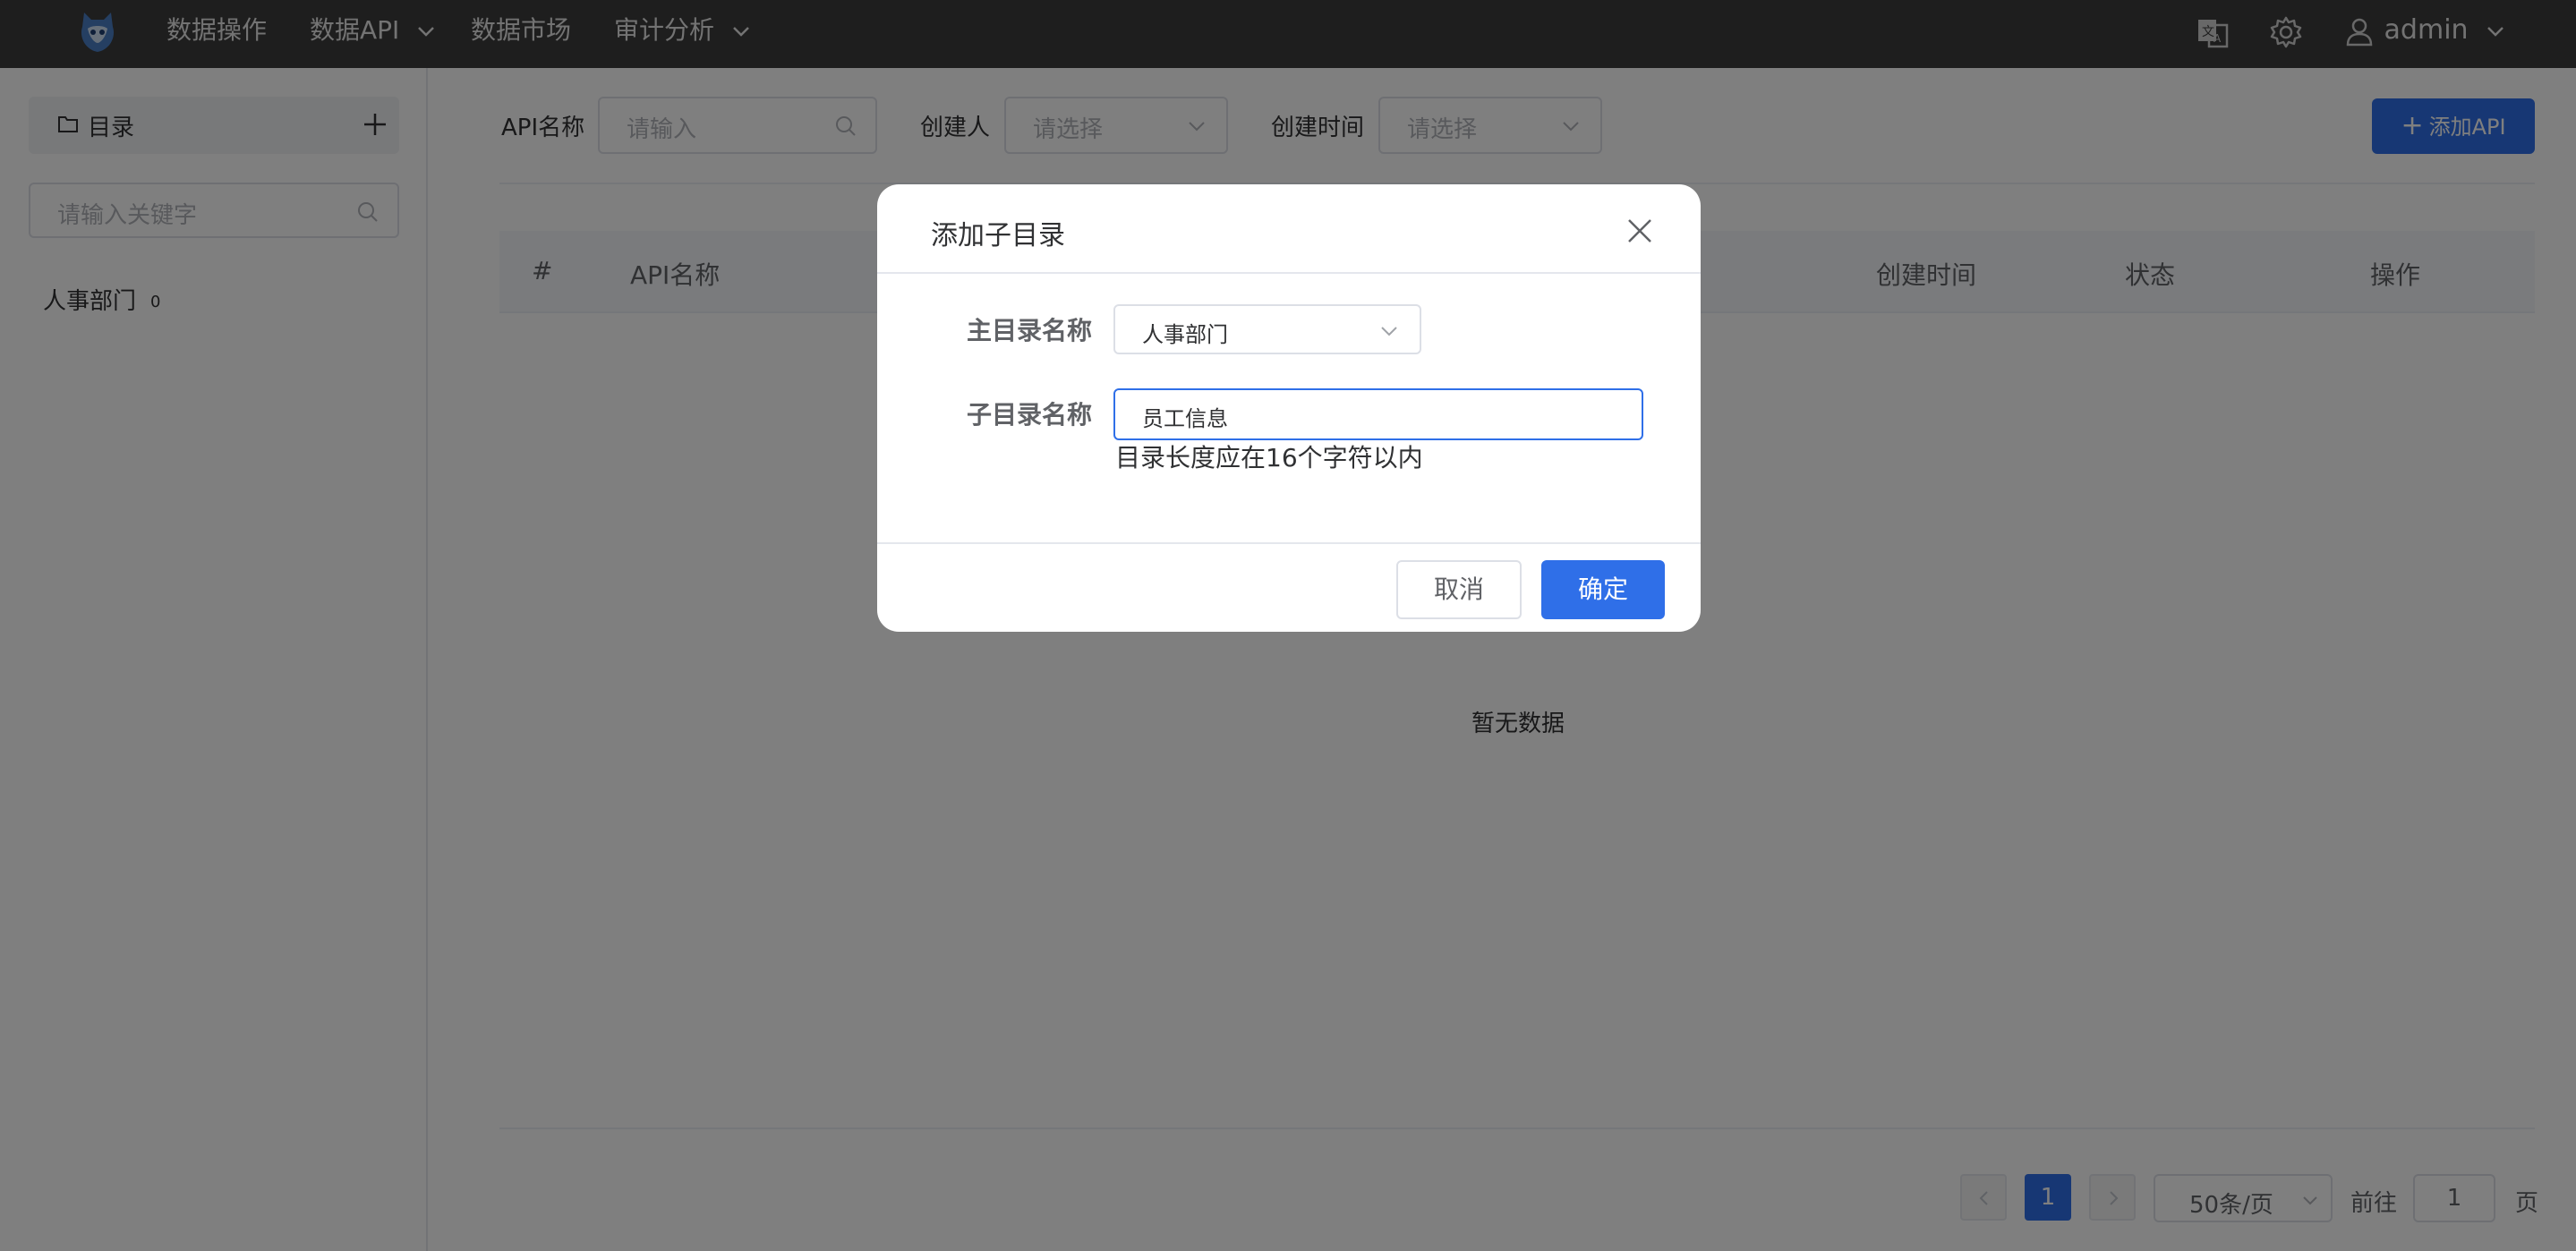  Describe the element at coordinates (1640, 231) in the screenshot. I see `close-icon` at that location.